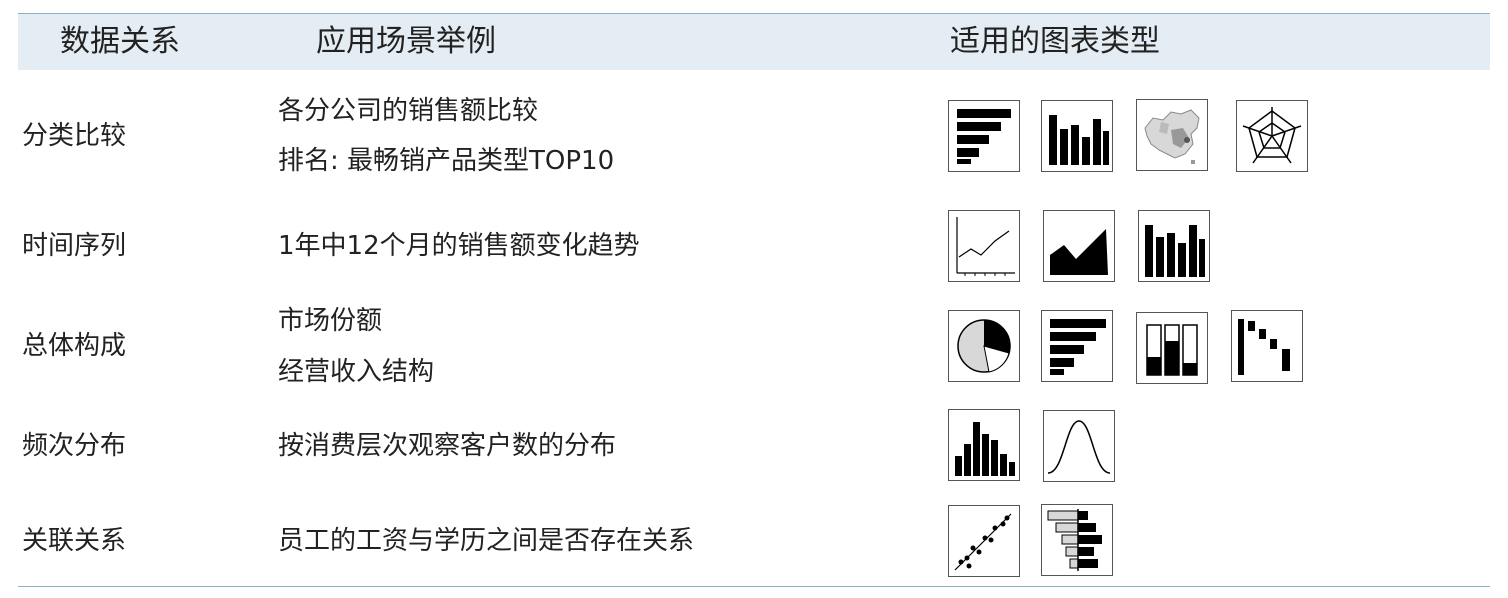  Describe the element at coordinates (74, 136) in the screenshot. I see `row-relation-label: 分类比较` at that location.